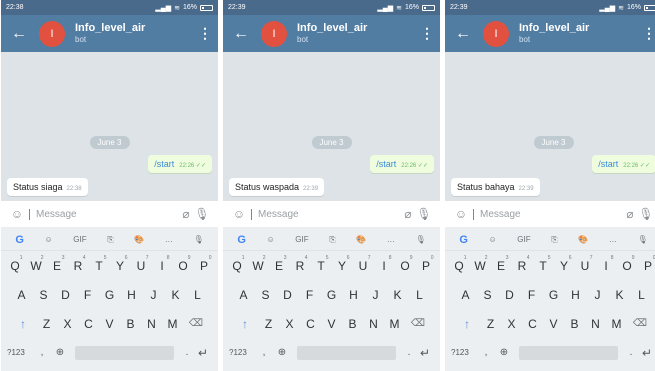  I want to click on key-j: J, so click(376, 295).